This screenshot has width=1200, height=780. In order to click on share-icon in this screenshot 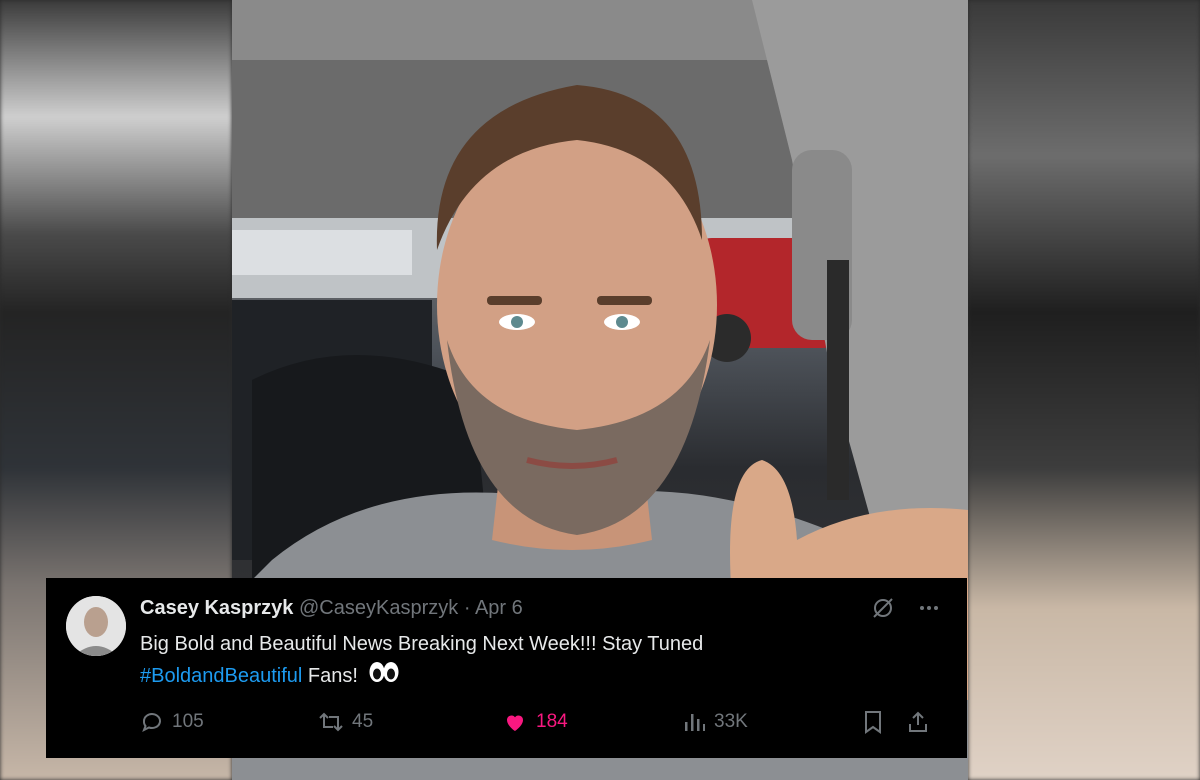, I will do `click(918, 722)`.